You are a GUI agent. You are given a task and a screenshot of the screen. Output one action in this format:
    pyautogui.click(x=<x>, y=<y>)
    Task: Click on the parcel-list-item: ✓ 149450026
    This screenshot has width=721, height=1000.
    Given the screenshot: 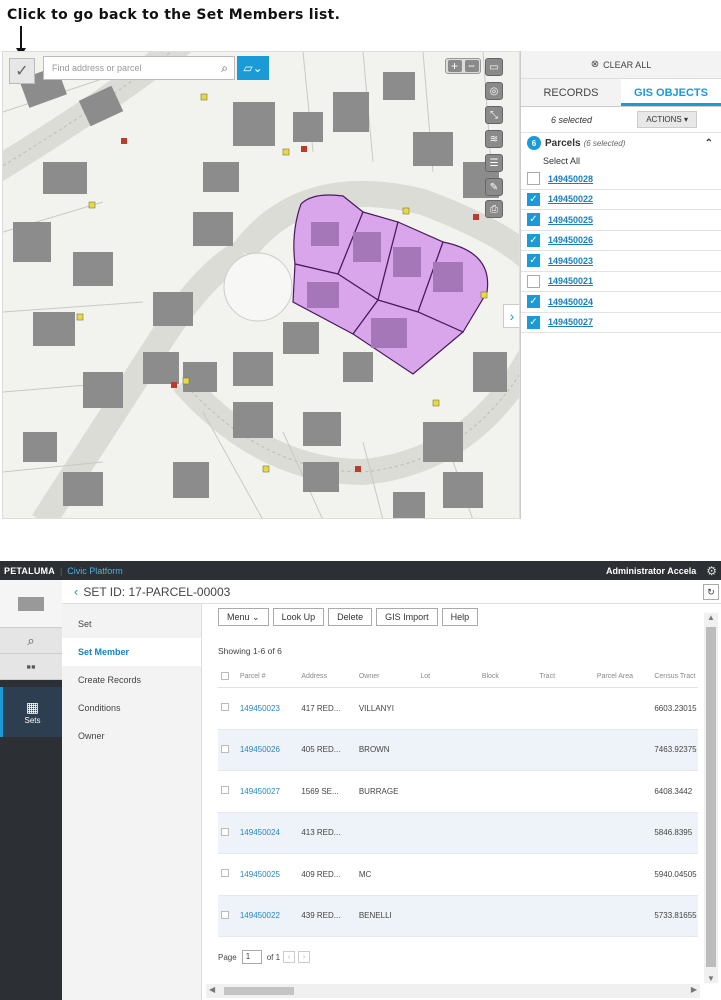 What is the action you would take?
    pyautogui.click(x=621, y=241)
    